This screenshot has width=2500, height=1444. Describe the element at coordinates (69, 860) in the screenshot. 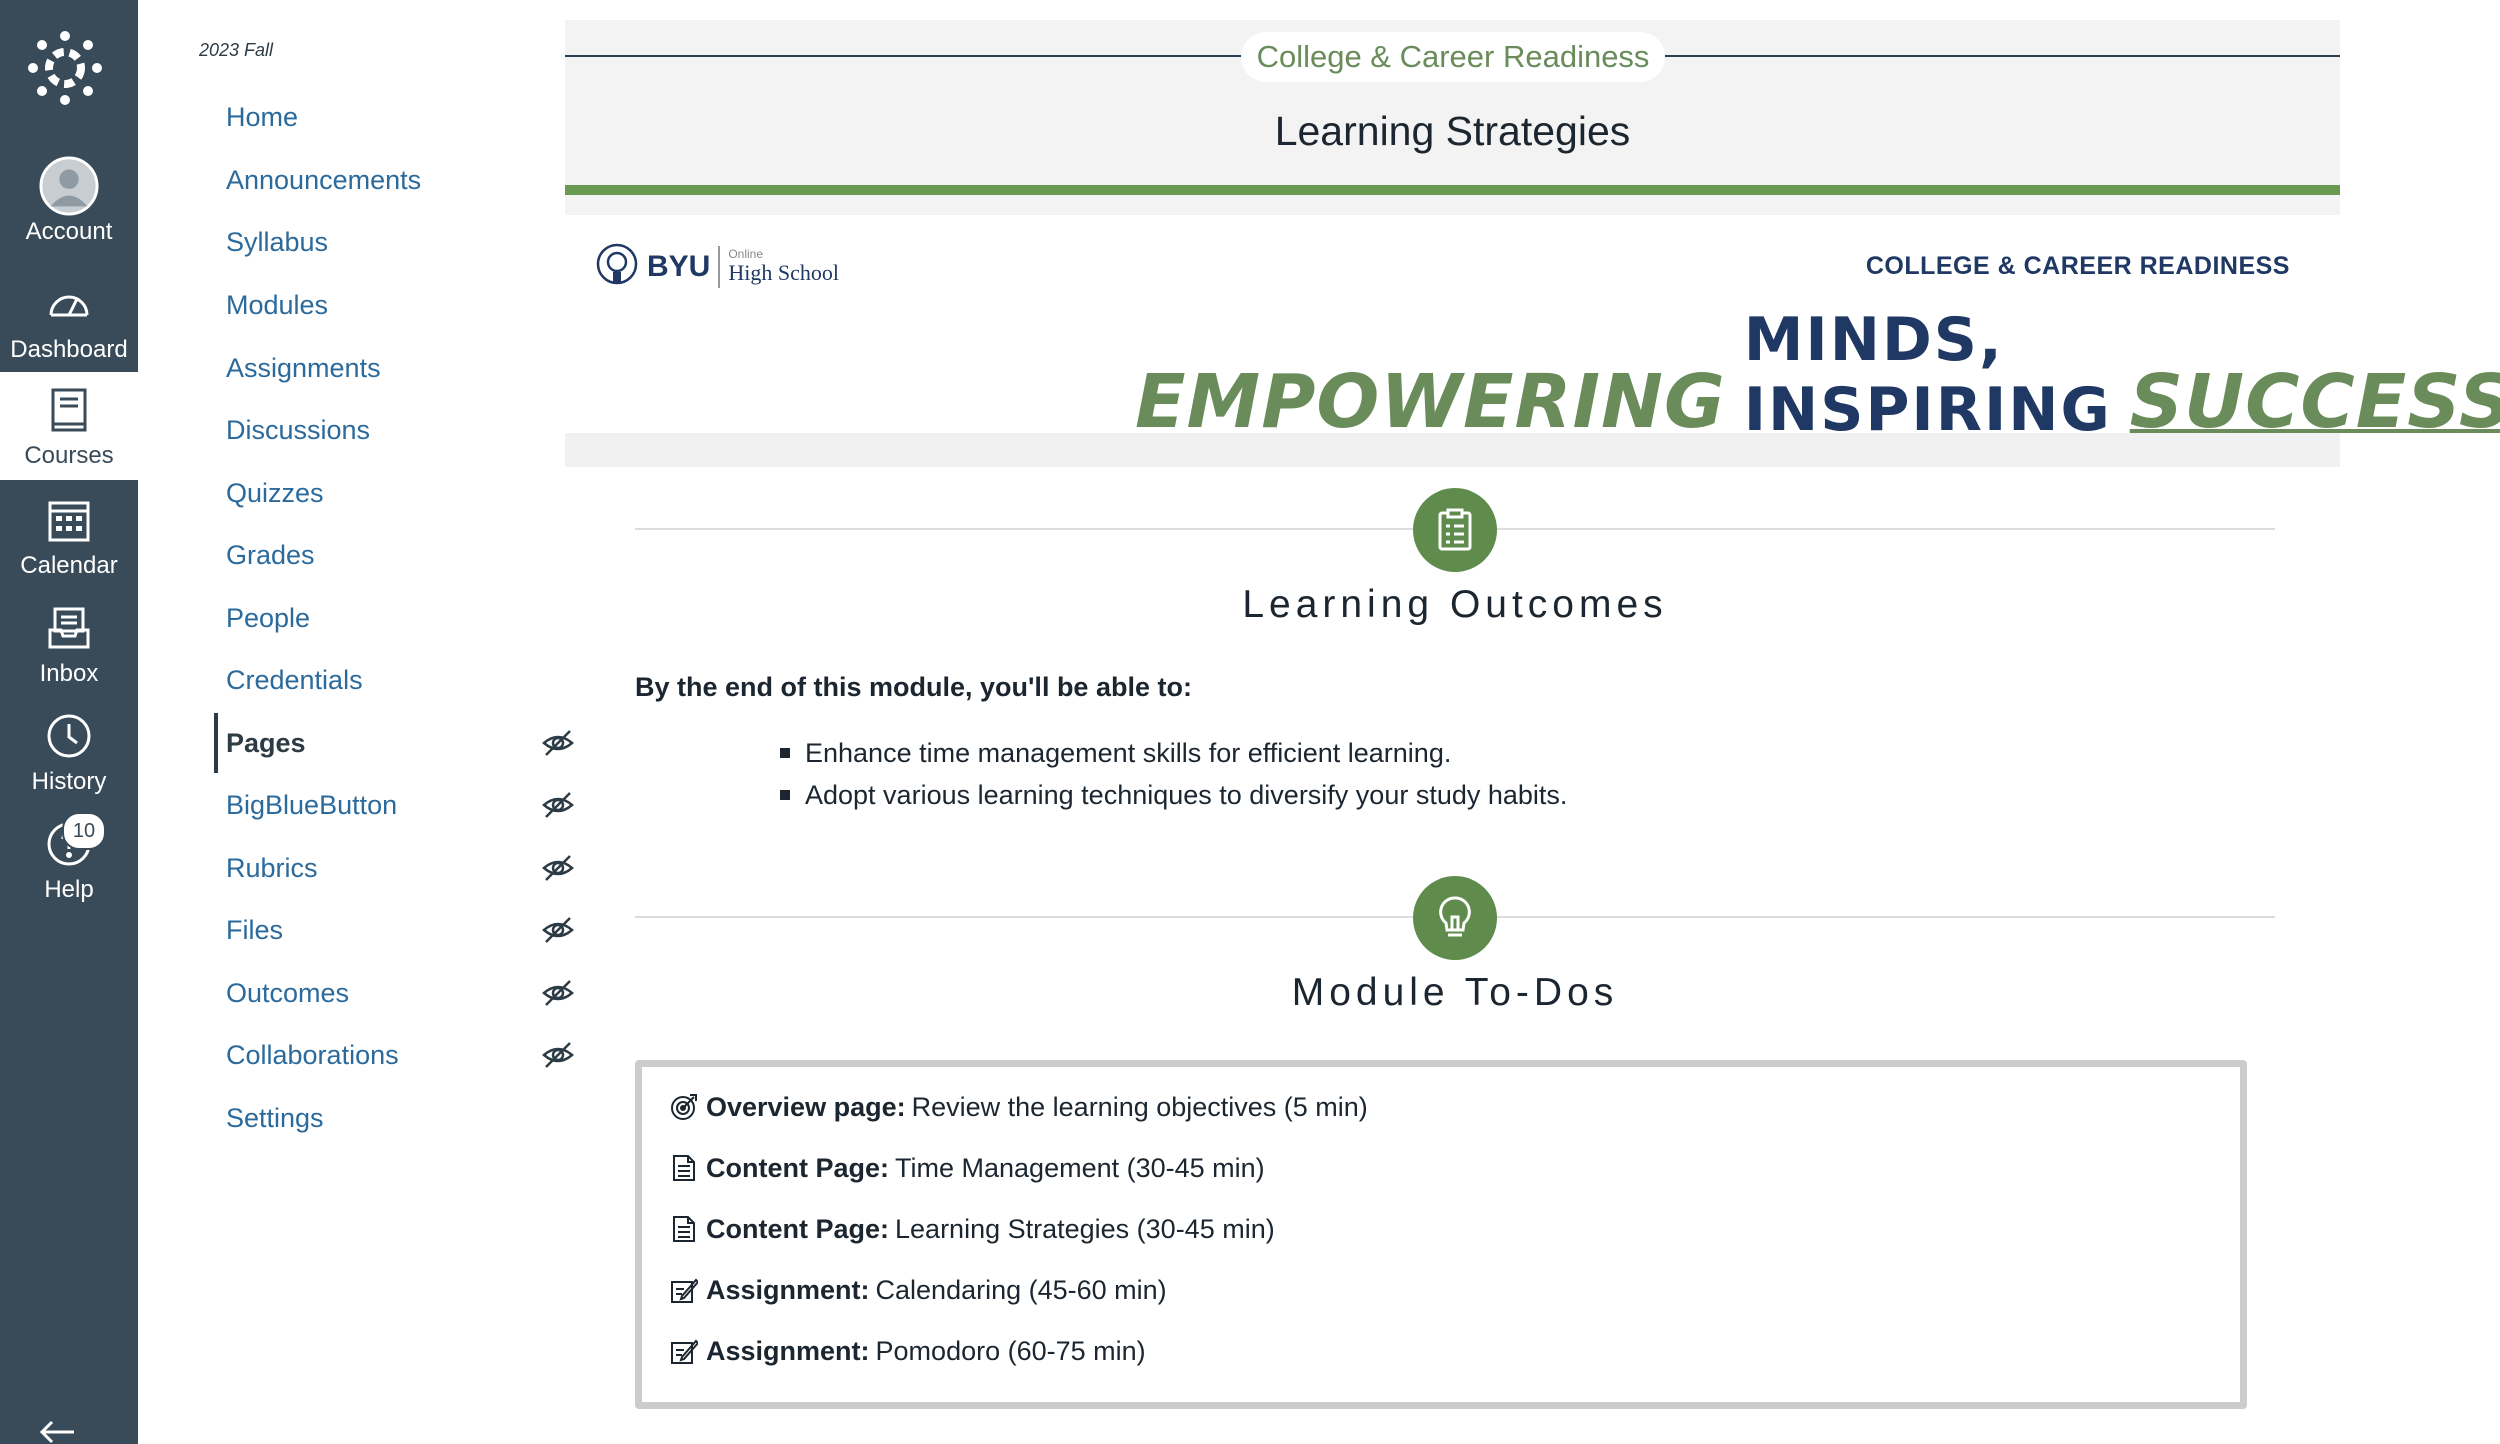

I see `global-nav-help: 10 Help` at that location.